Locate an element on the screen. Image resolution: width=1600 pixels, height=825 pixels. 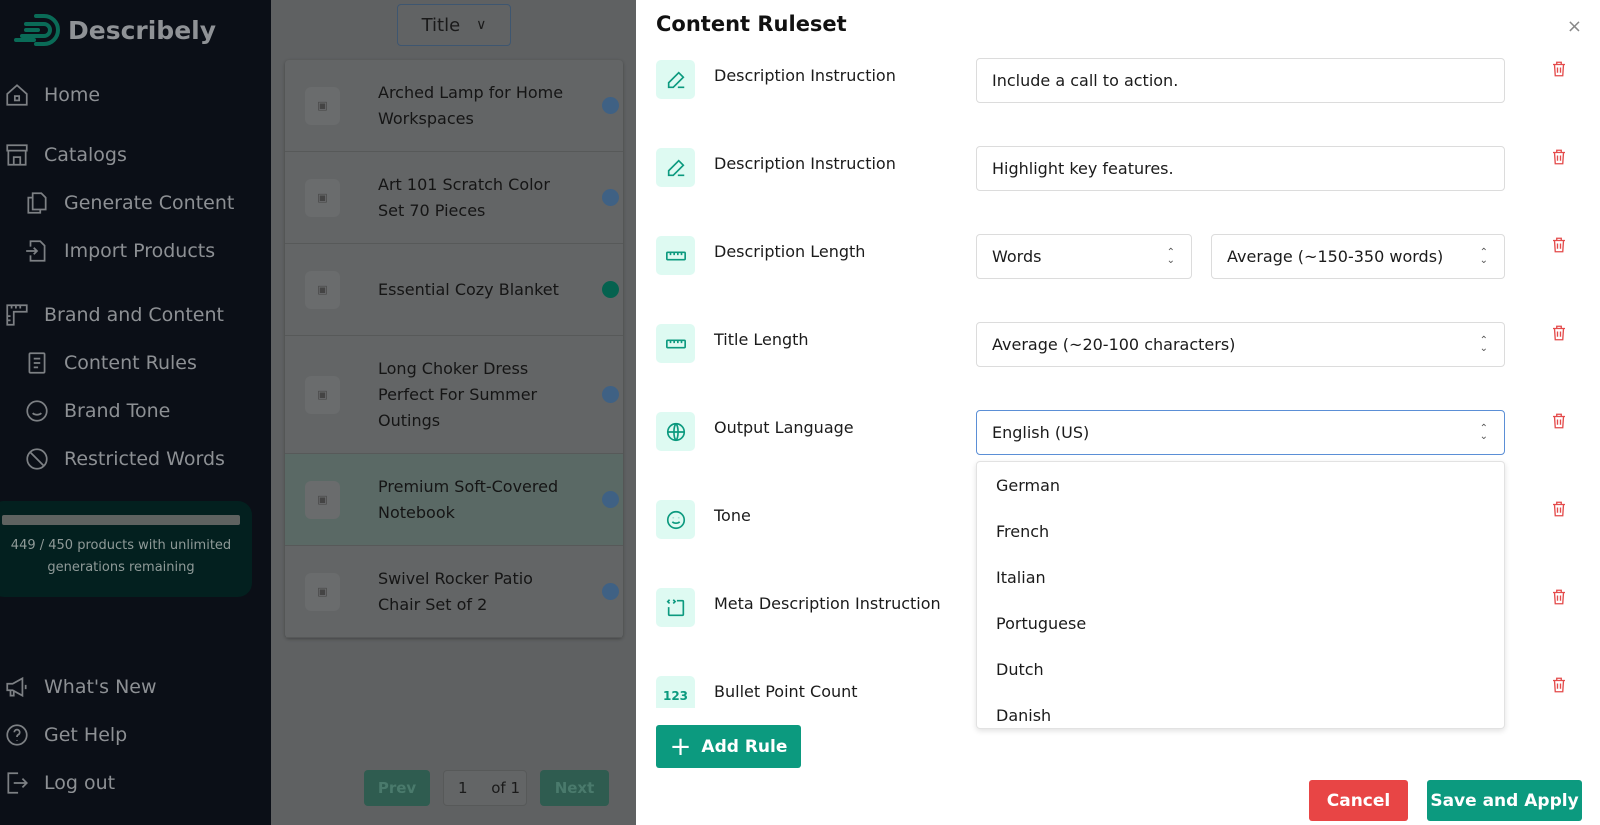
sidebar-item-content-rules: Content Rules is located at coordinates (110, 363).